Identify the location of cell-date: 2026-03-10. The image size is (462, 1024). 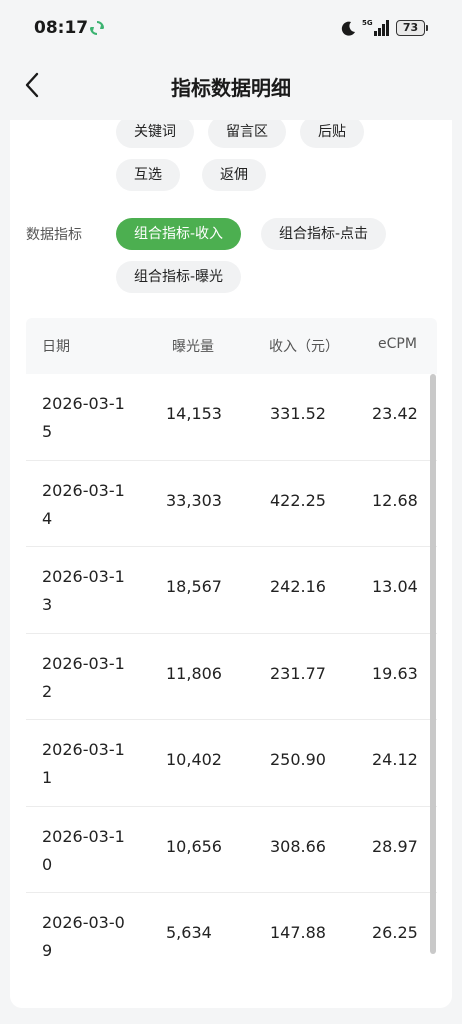
(83, 850).